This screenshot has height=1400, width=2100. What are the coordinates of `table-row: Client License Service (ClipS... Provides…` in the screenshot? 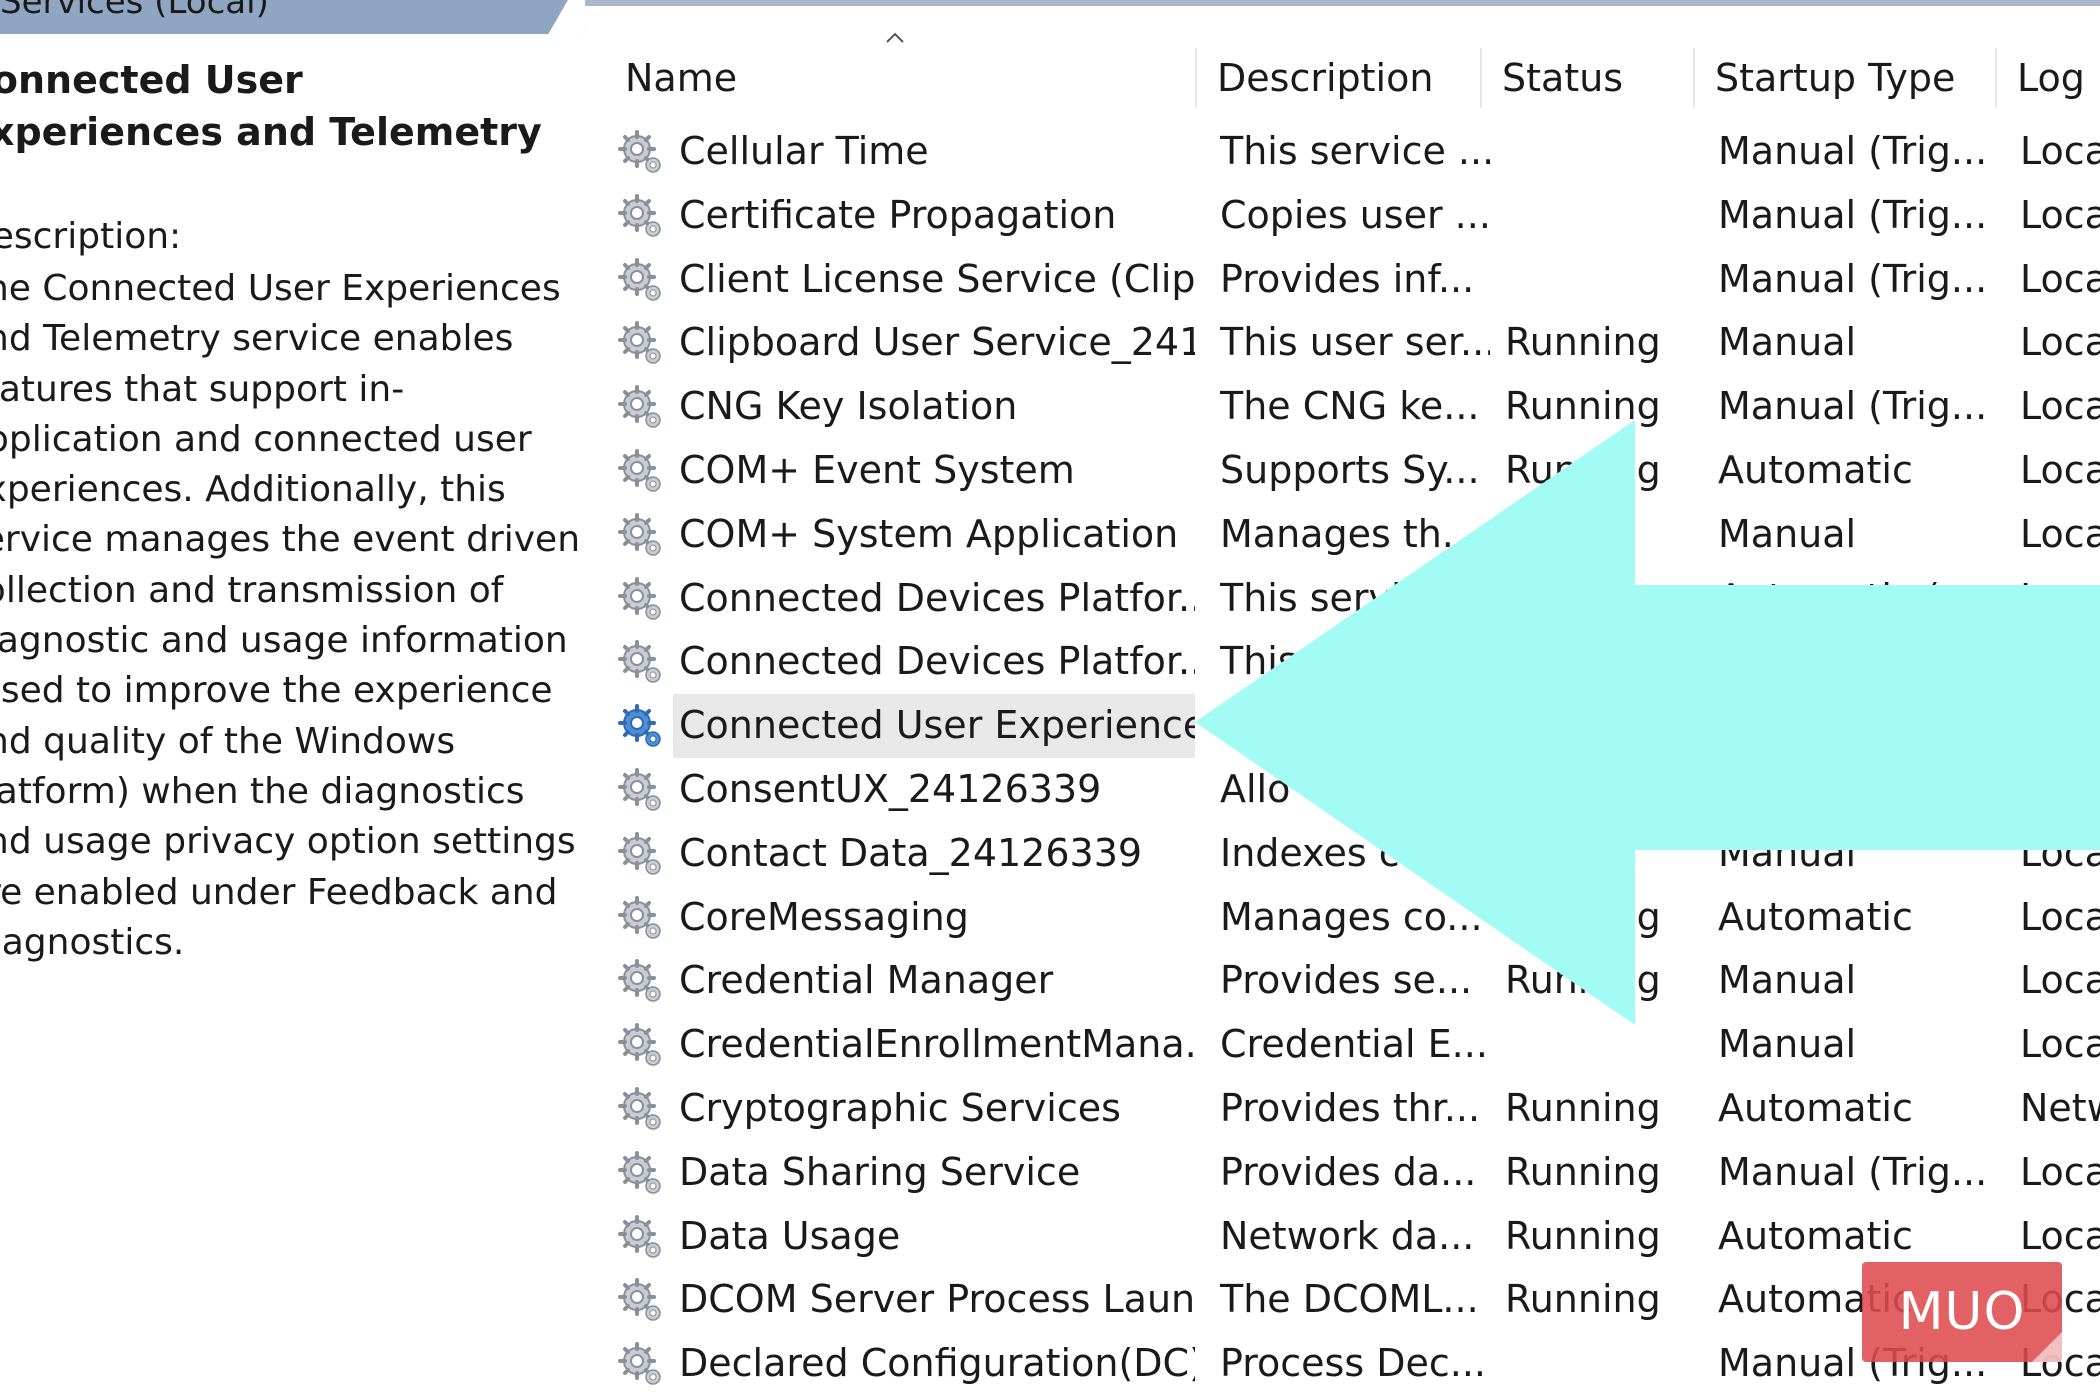 It's located at (1347, 280).